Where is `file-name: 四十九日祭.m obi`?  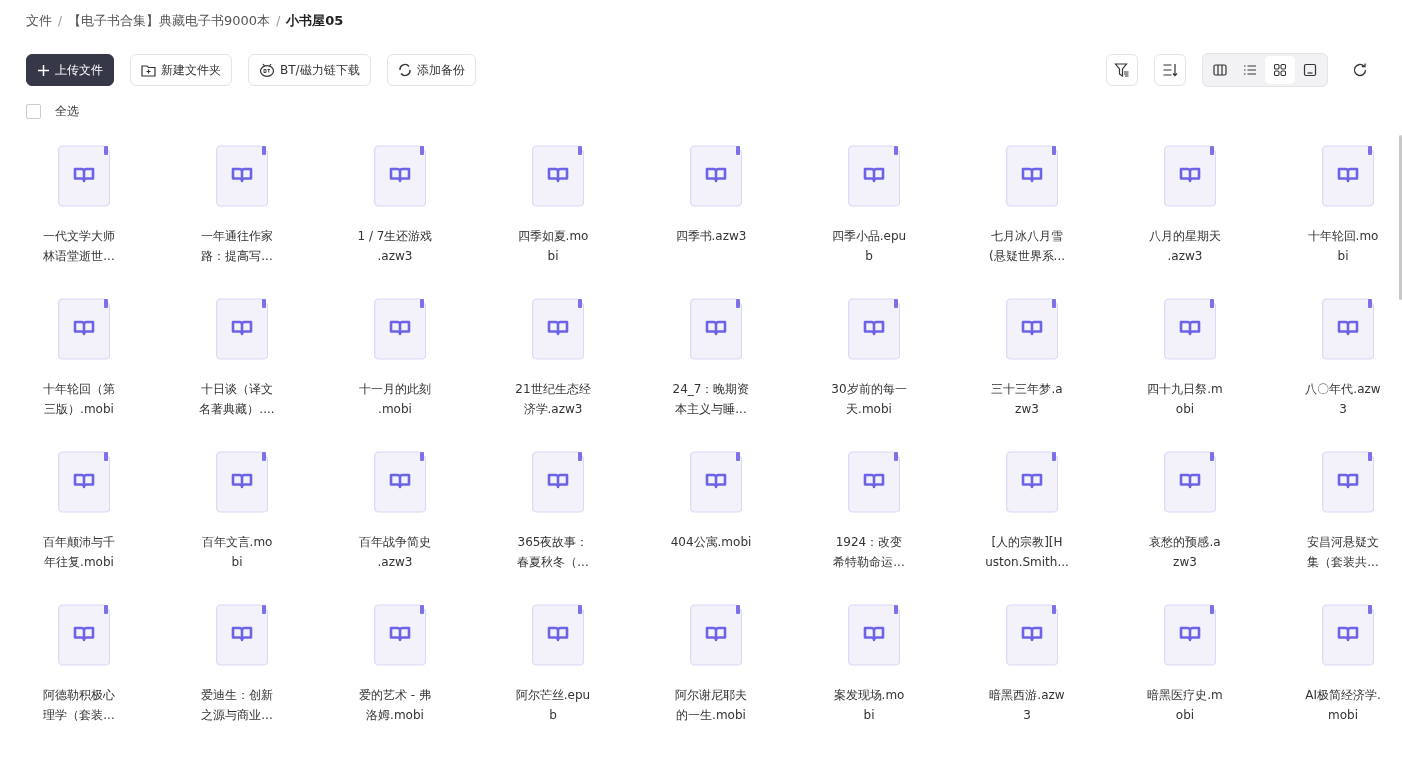
file-name: 四十九日祭.m obi is located at coordinates (1185, 399).